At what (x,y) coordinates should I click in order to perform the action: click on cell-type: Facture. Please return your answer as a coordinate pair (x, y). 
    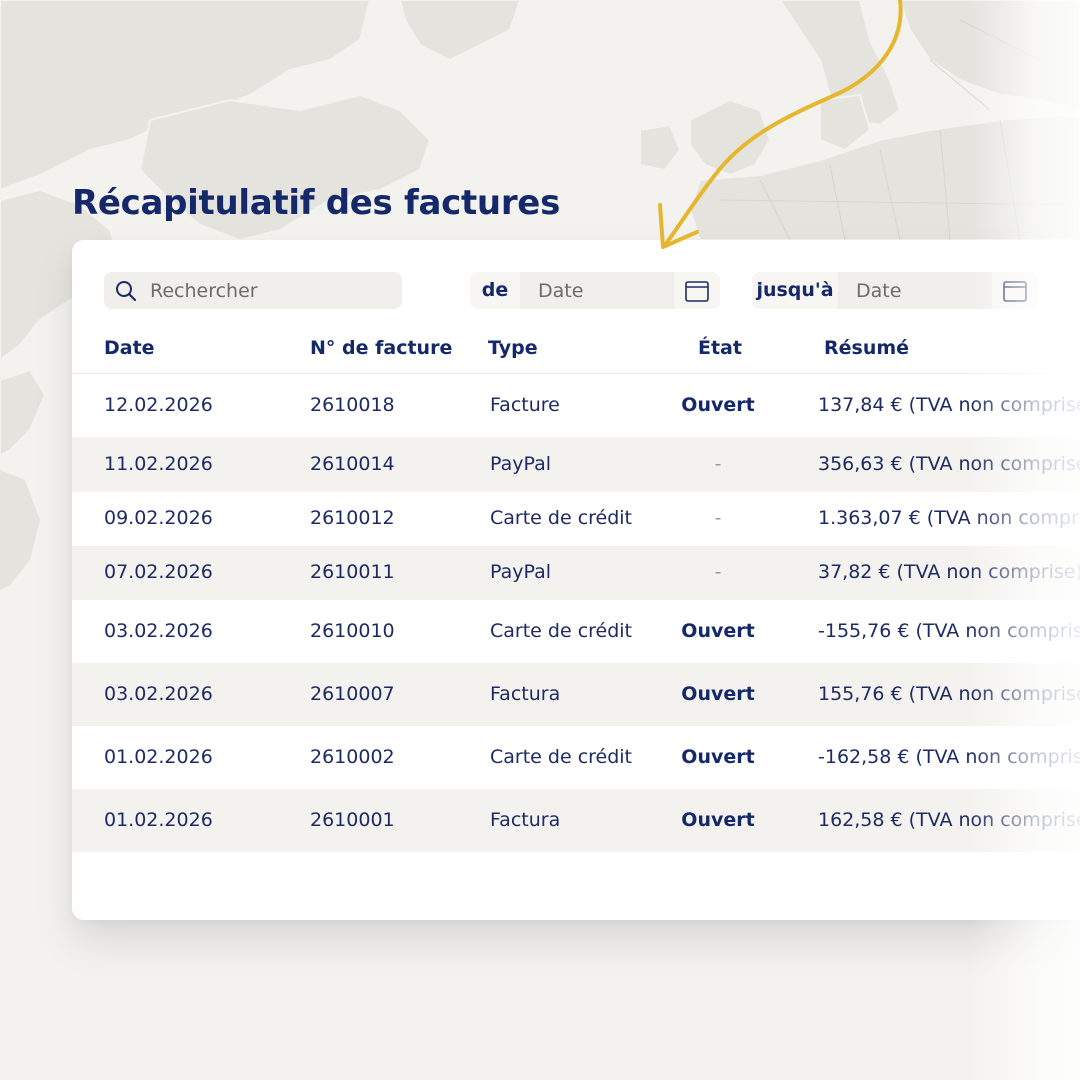
    Looking at the image, I should click on (525, 405).